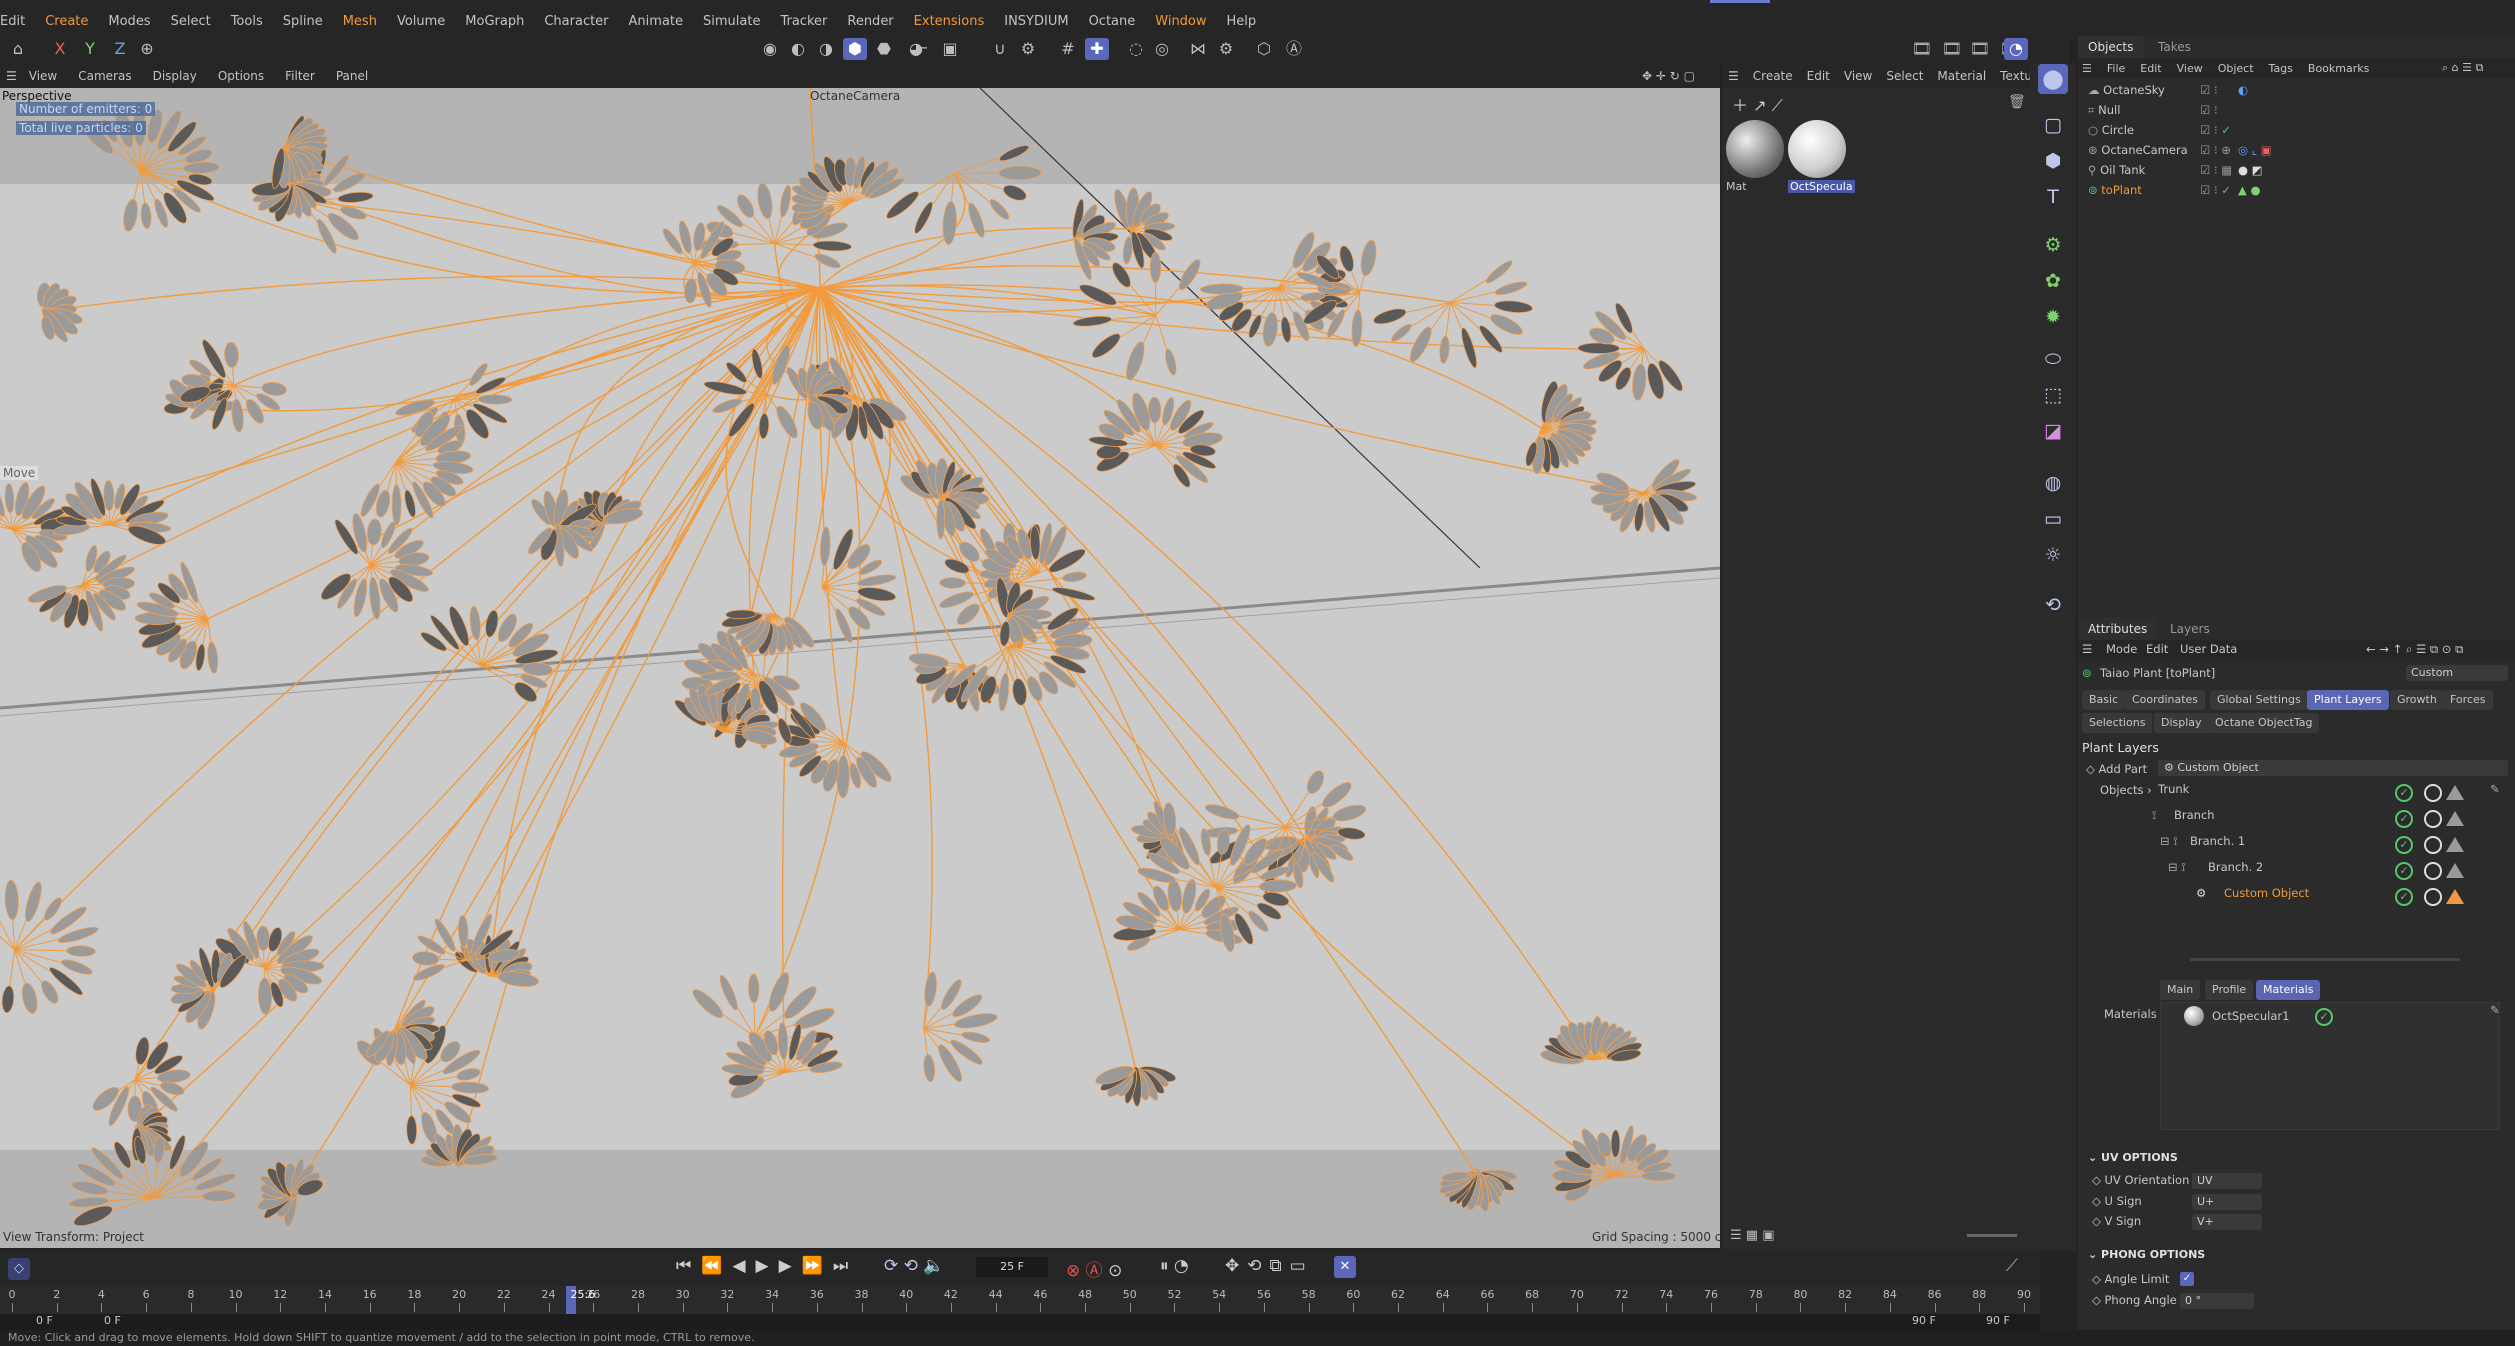 The width and height of the screenshot is (2515, 1346). I want to click on layer-row-active: ⚙ Custom Object, so click(2355, 898).